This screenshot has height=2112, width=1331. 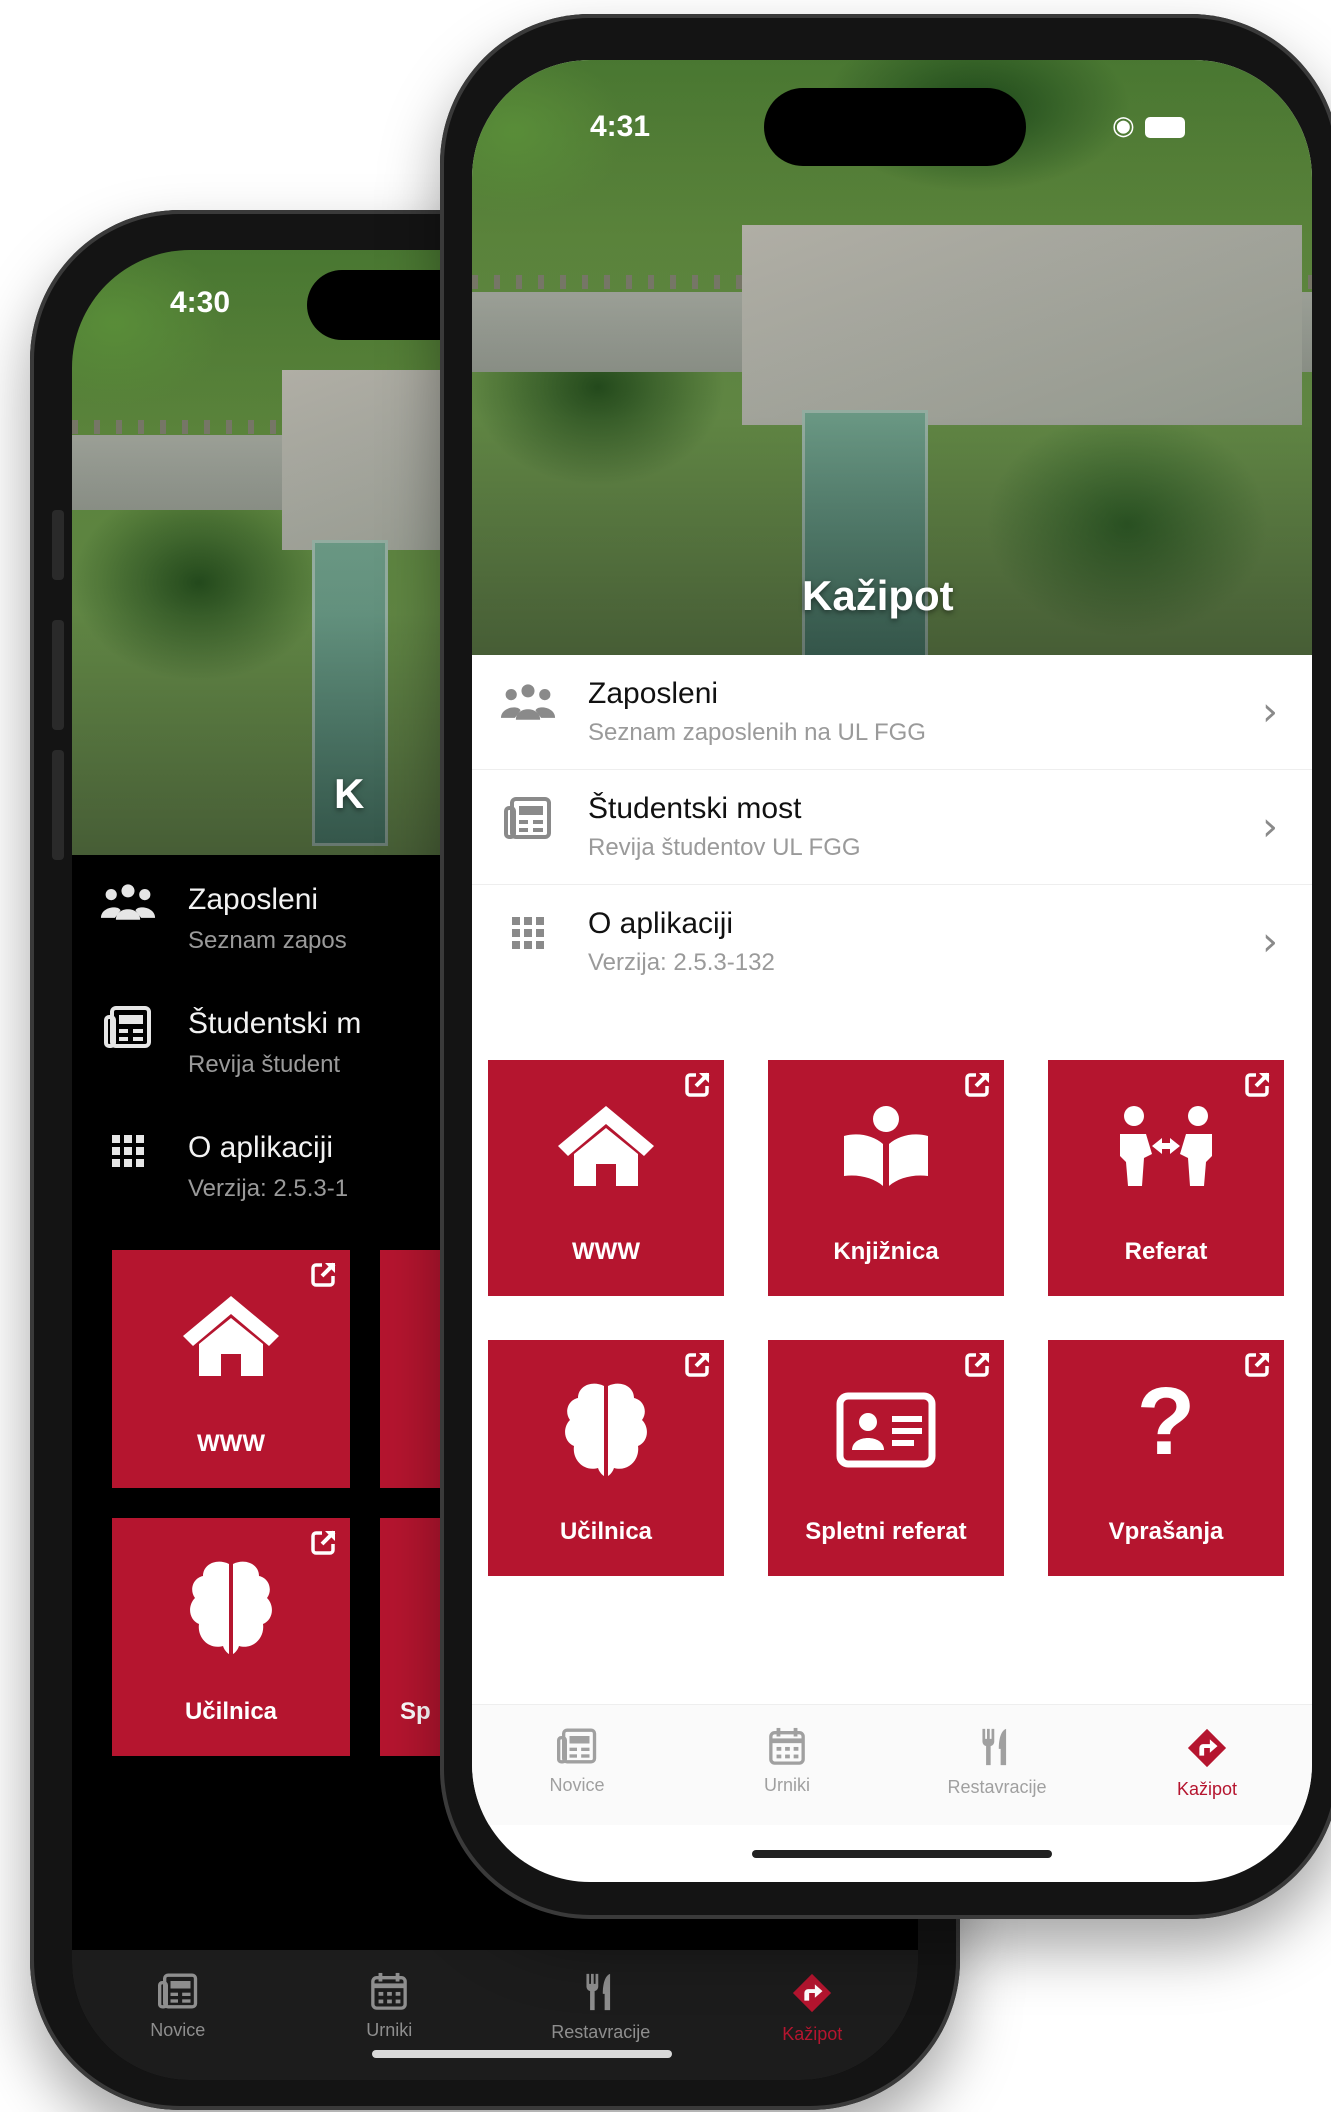 I want to click on people-arrows-icon, so click(x=1166, y=1146).